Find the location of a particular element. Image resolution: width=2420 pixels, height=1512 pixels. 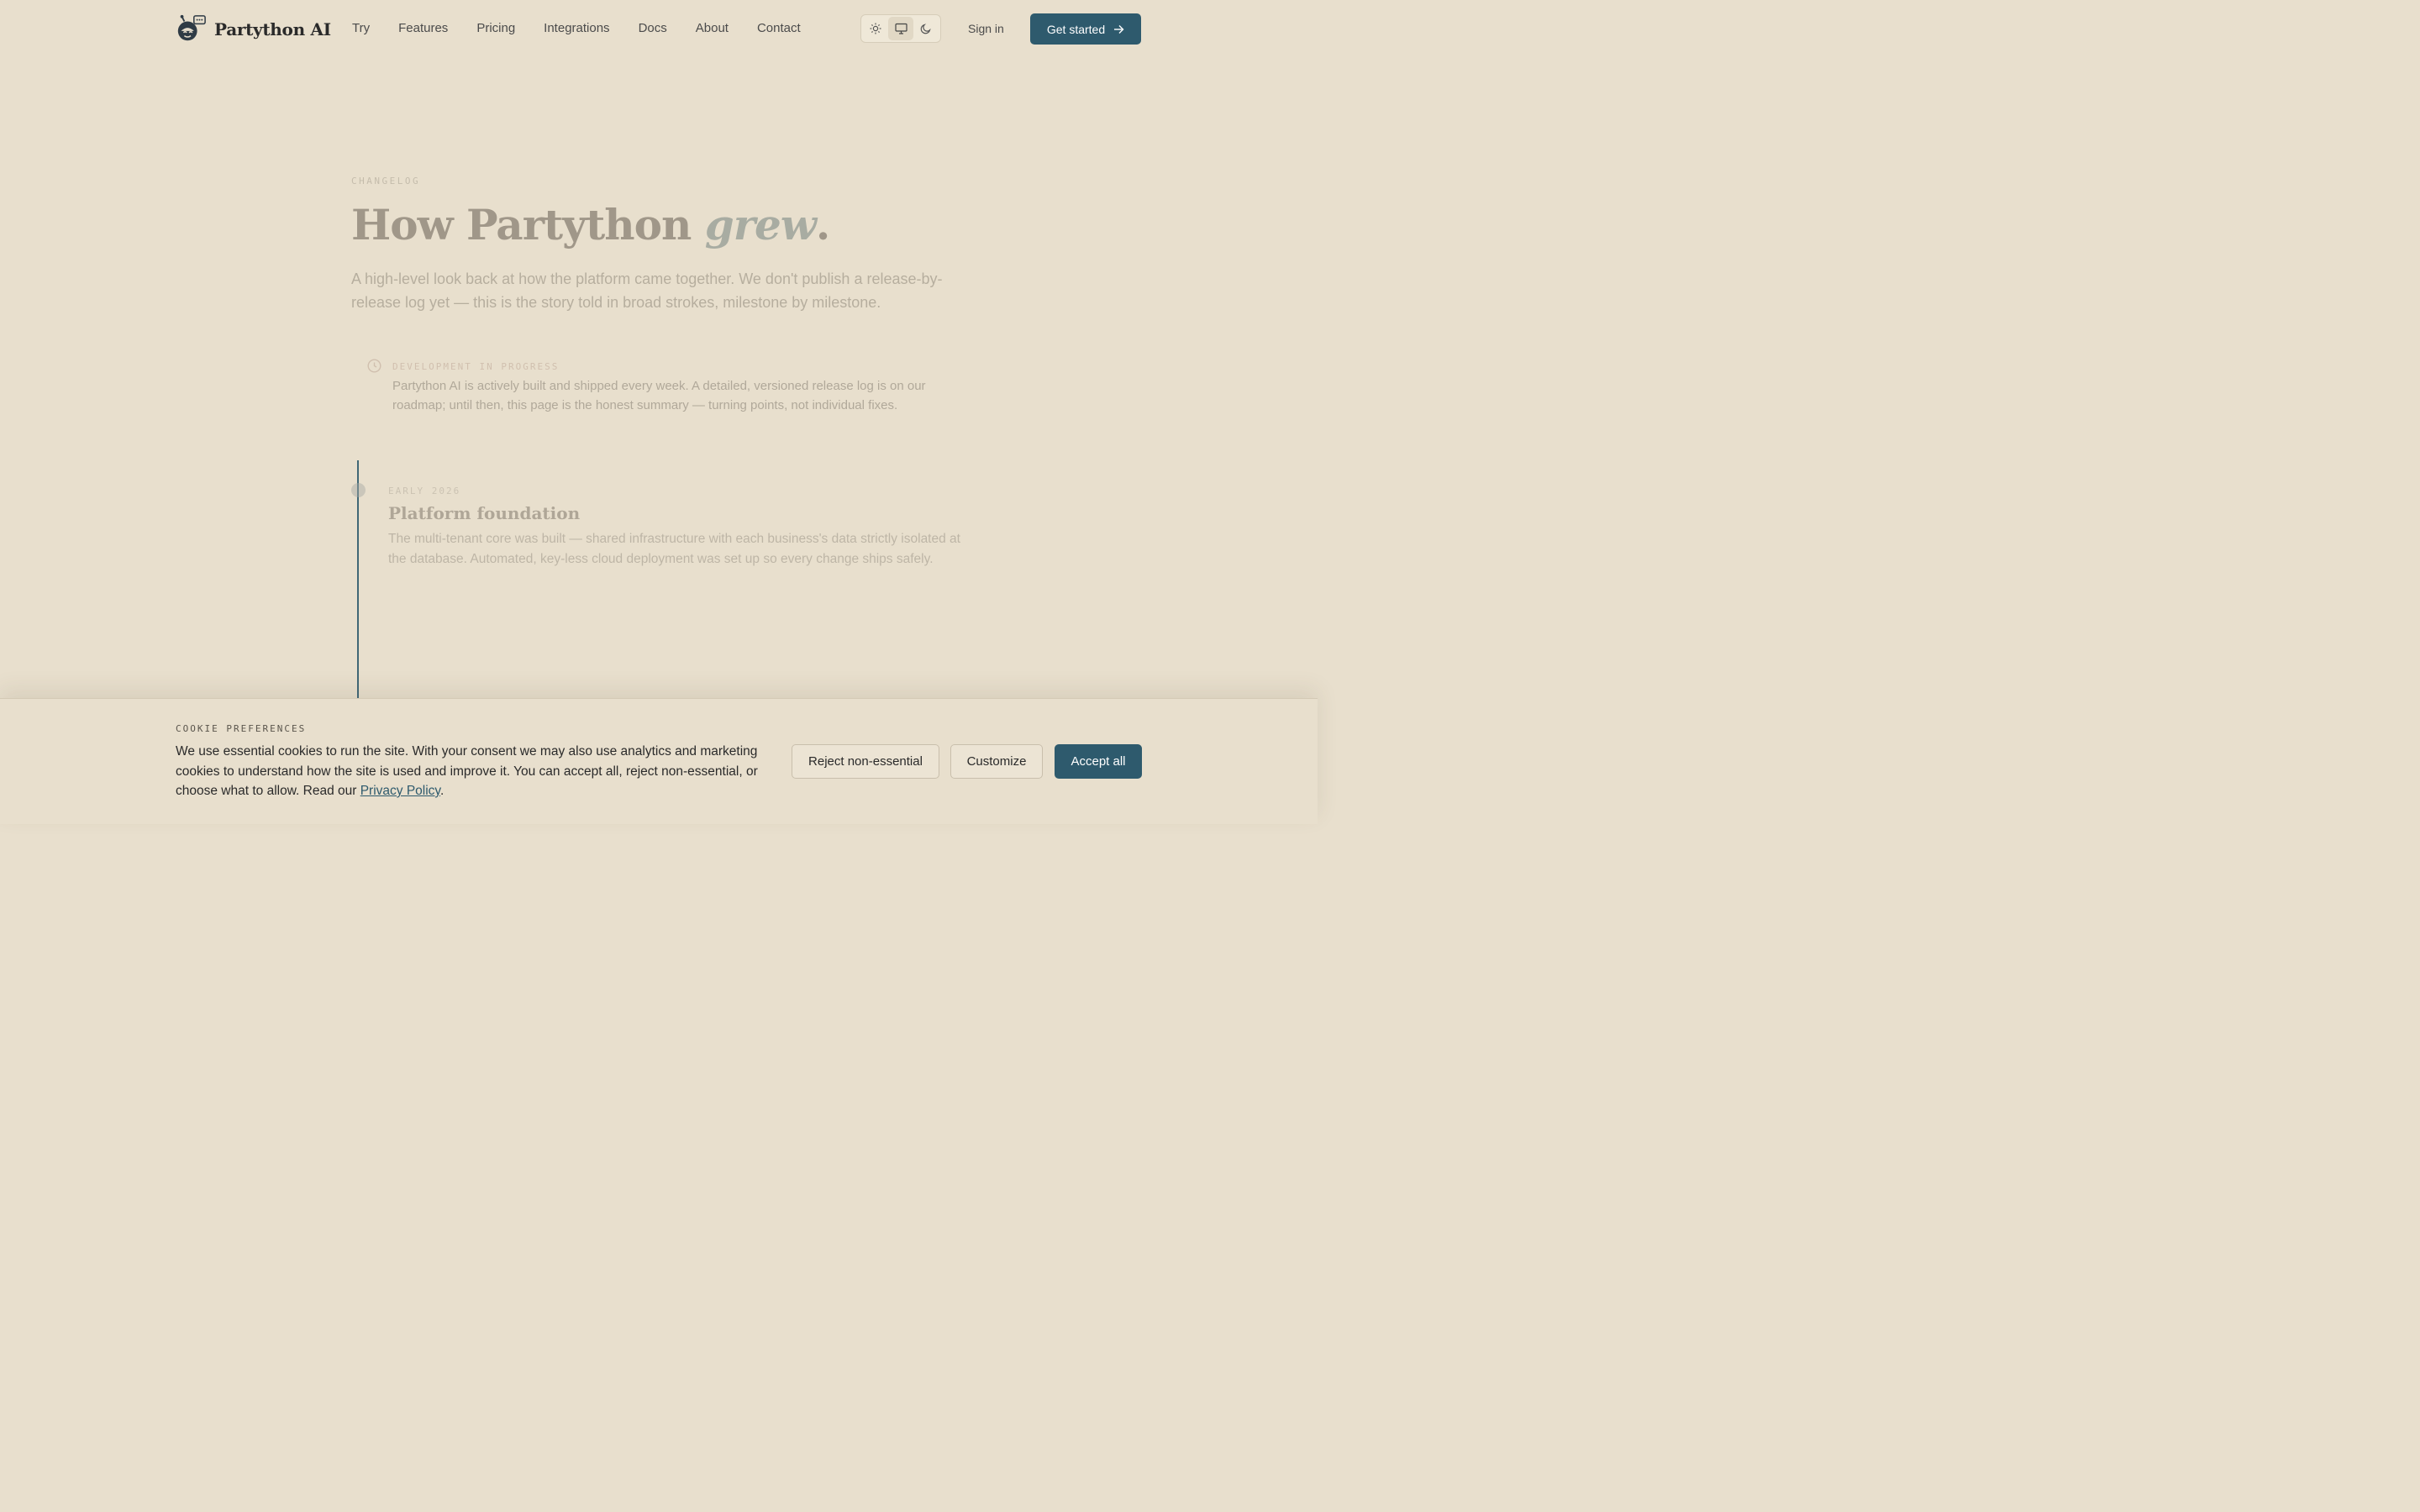

arrow-right-icon is located at coordinates (1119, 29).